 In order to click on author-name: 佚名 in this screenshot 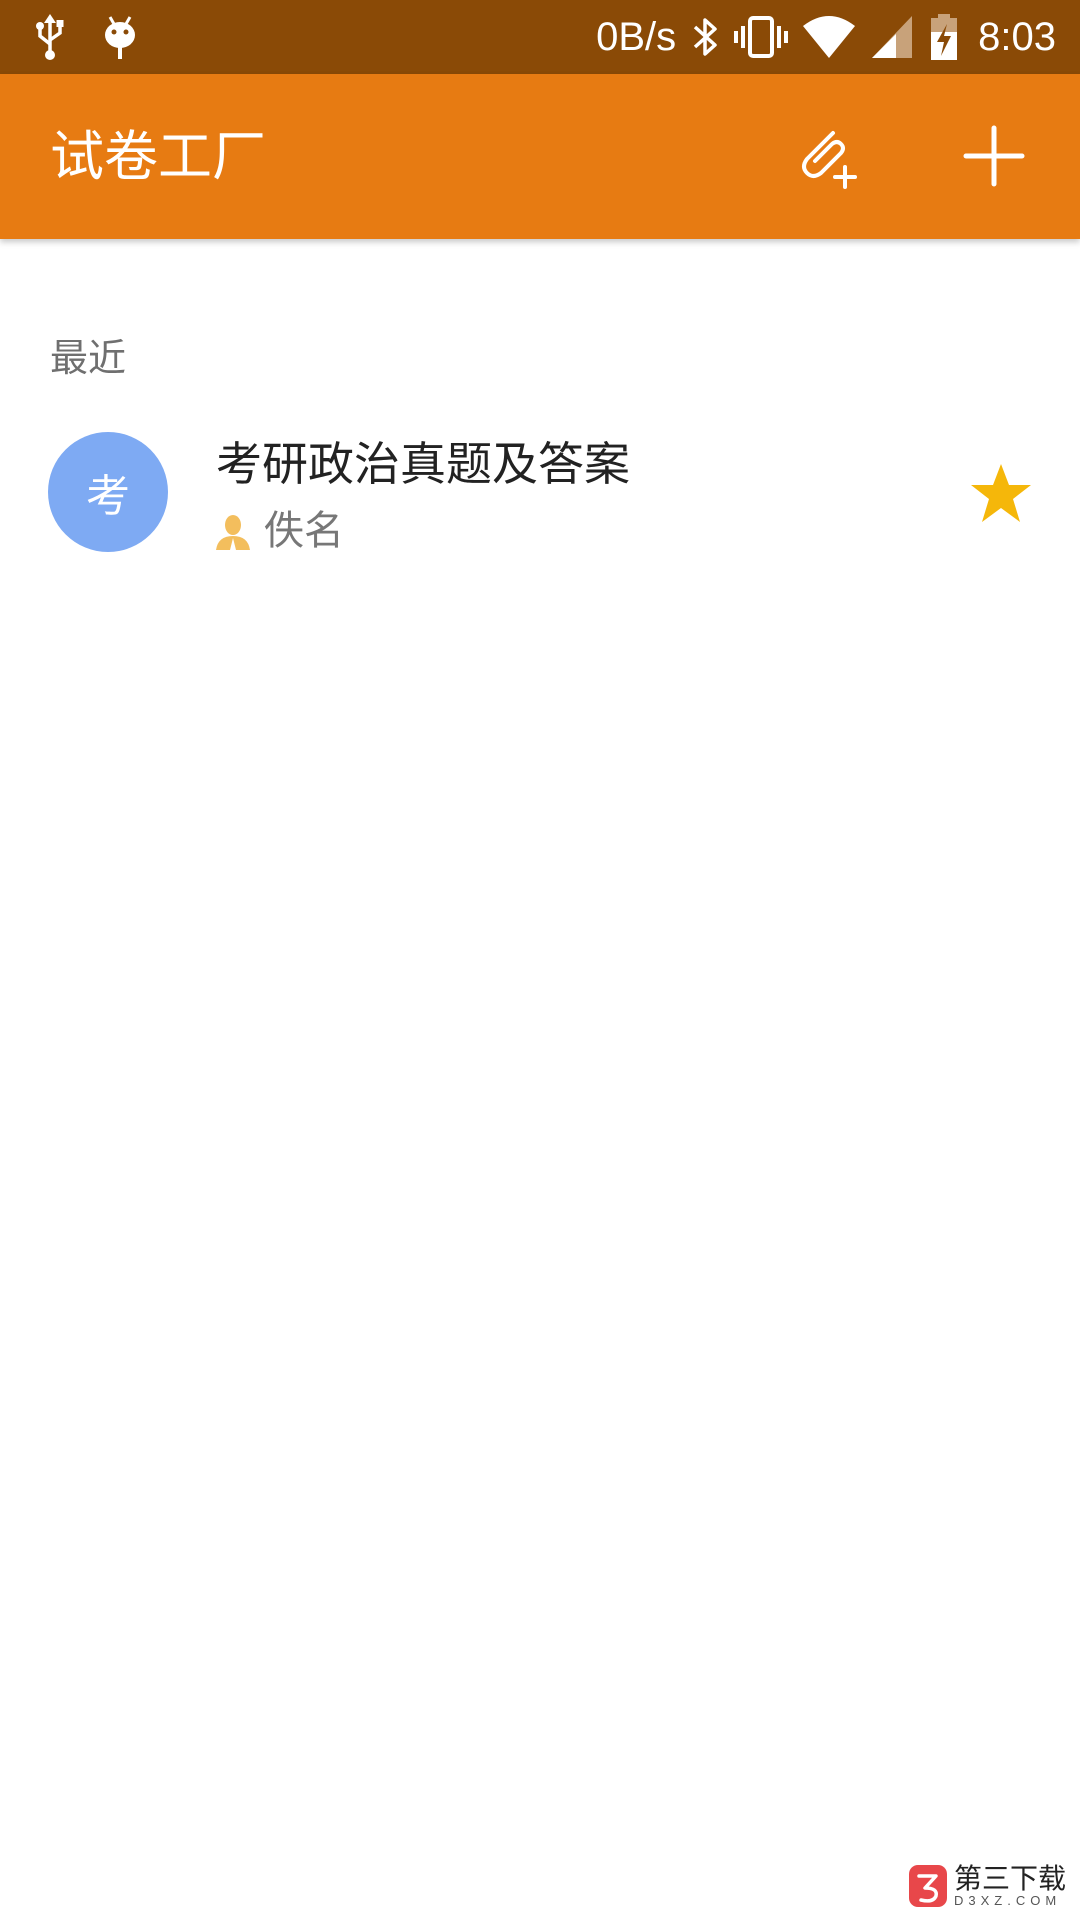, I will do `click(304, 531)`.